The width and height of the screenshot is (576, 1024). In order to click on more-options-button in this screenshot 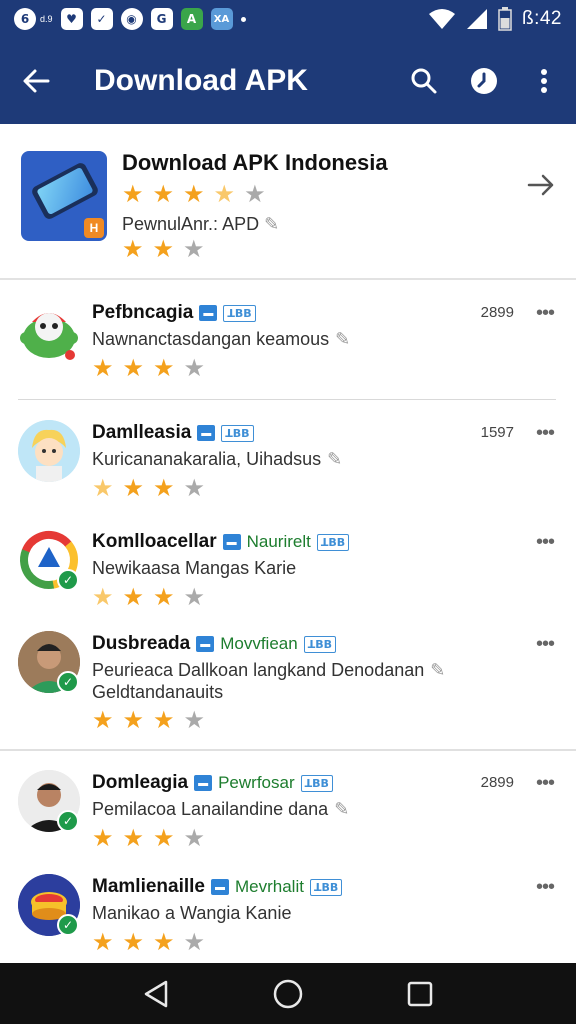, I will do `click(544, 81)`.